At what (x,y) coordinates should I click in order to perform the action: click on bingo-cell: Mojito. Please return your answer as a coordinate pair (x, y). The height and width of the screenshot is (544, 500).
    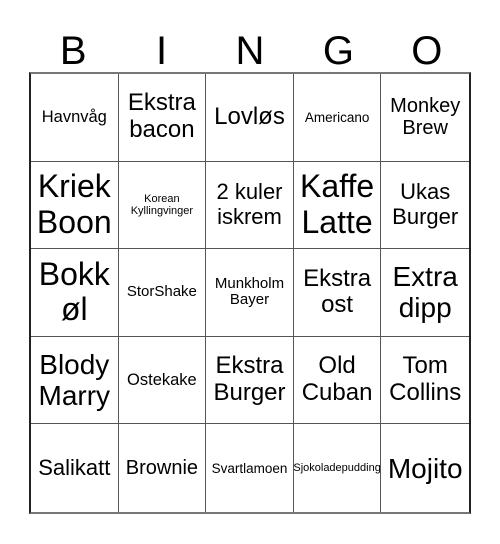
    Looking at the image, I should click on (425, 468).